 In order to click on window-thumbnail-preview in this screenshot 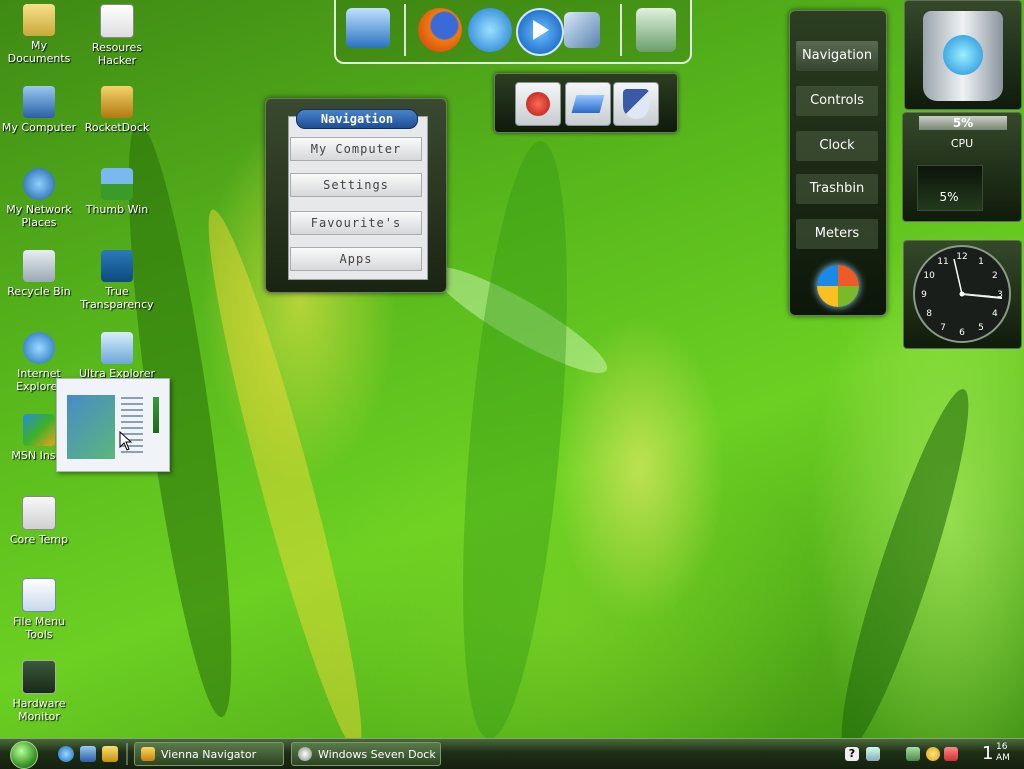, I will do `click(113, 425)`.